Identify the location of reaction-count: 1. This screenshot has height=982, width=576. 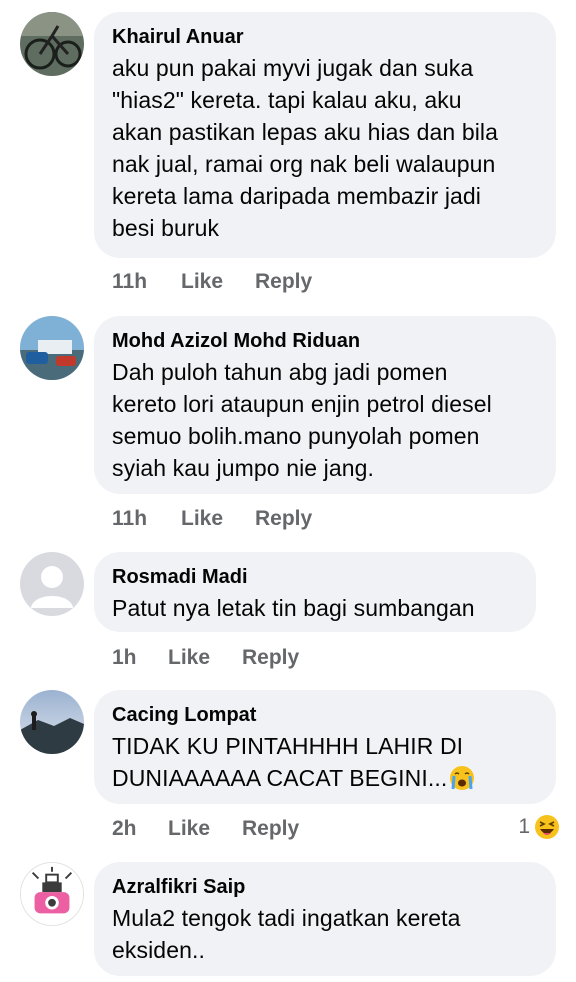
(524, 826).